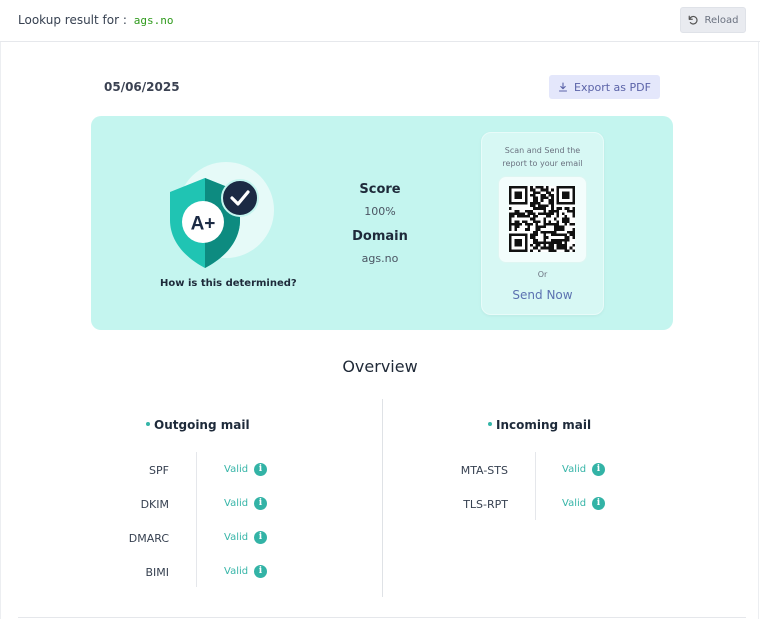 The height and width of the screenshot is (619, 760). I want to click on domain-label: Domain, so click(380, 236).